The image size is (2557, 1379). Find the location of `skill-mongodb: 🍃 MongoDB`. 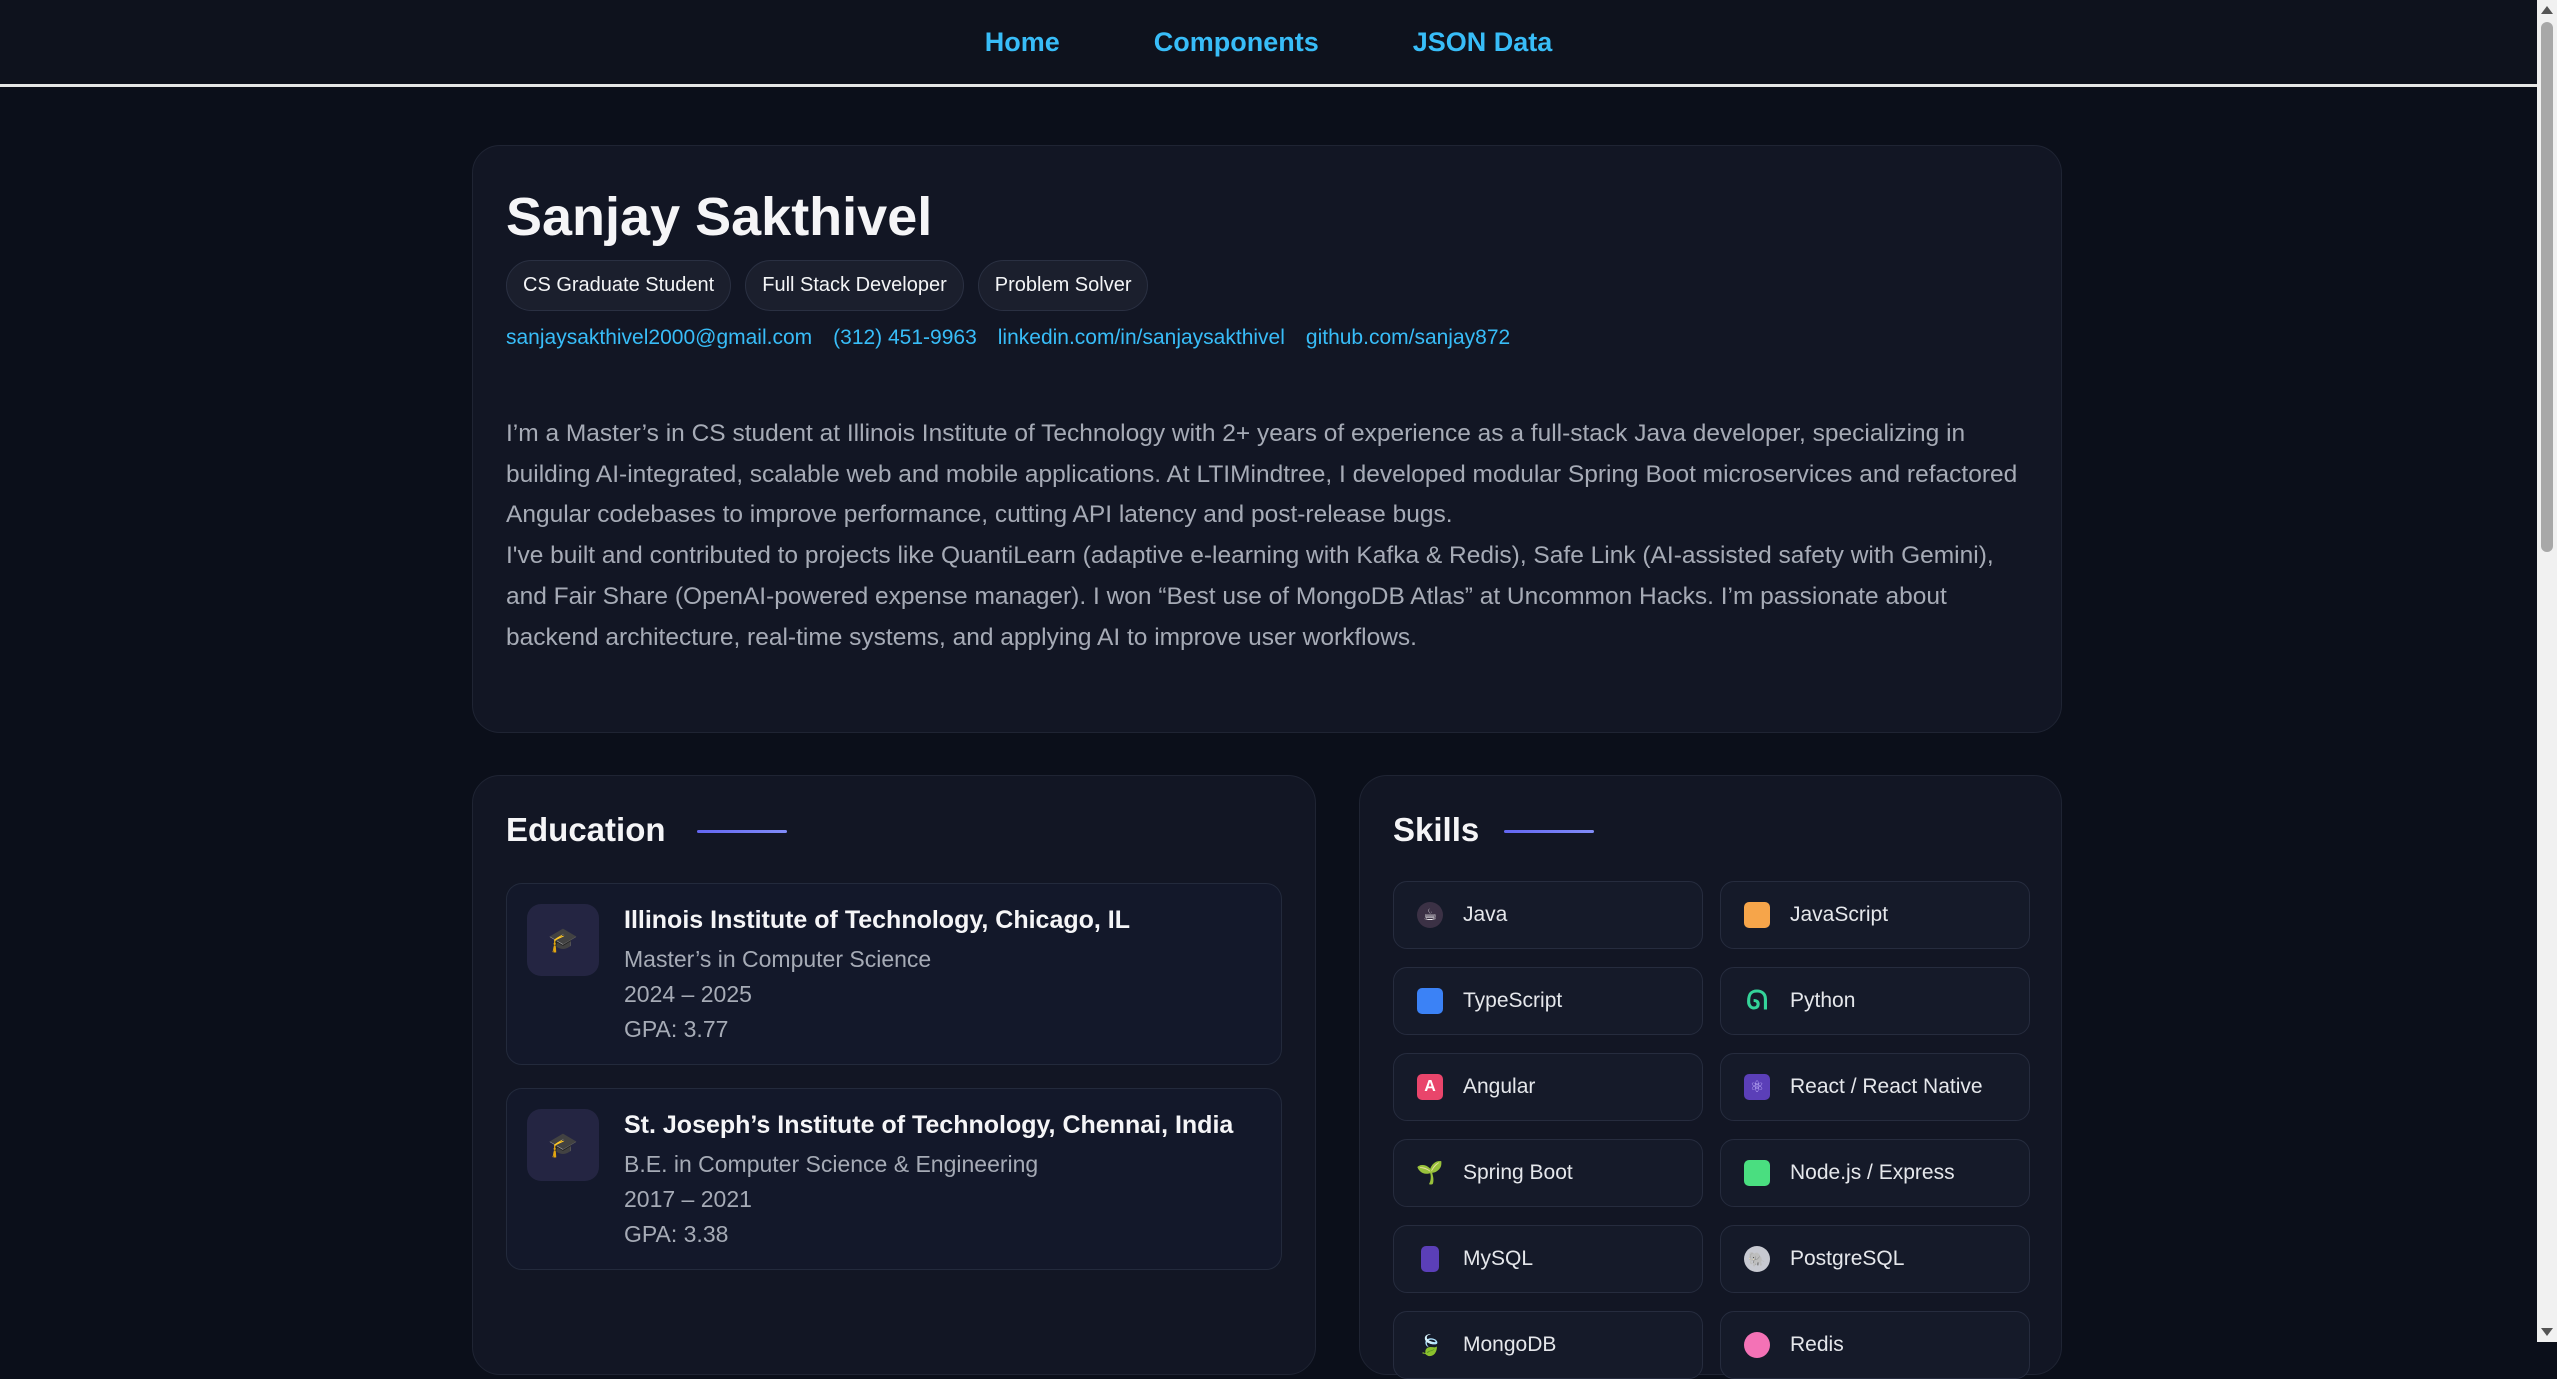

skill-mongodb: 🍃 MongoDB is located at coordinates (1548, 1345).